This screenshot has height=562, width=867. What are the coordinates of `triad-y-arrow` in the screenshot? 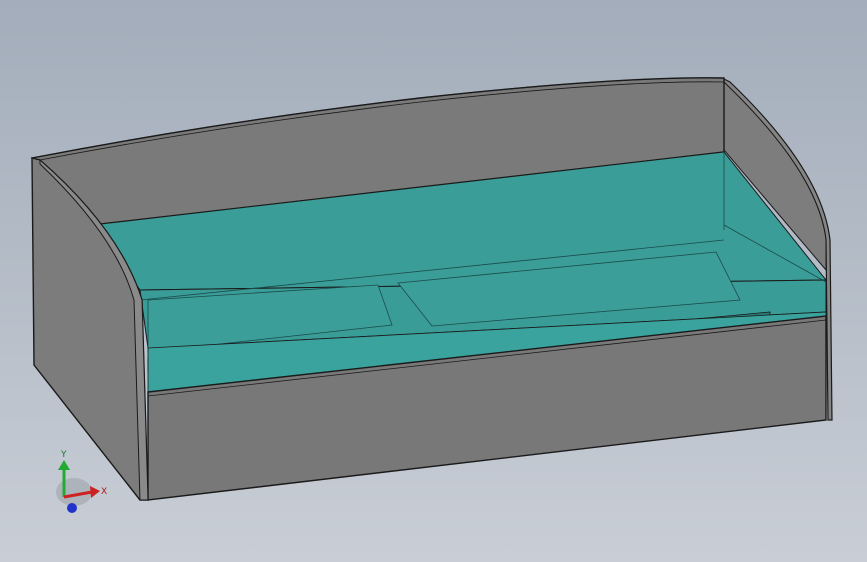 It's located at (64, 465).